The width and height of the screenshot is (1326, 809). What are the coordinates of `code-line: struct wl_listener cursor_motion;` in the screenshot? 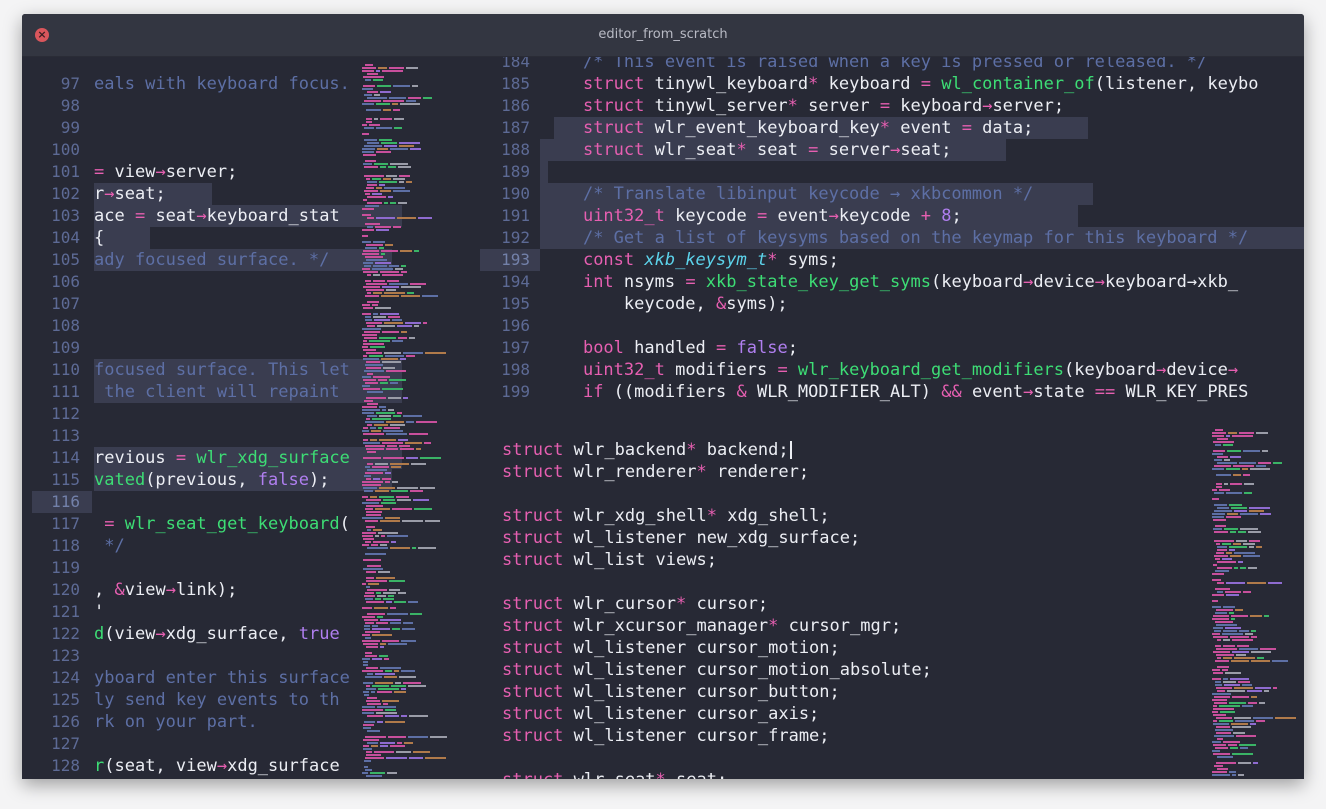 It's located at (671, 648).